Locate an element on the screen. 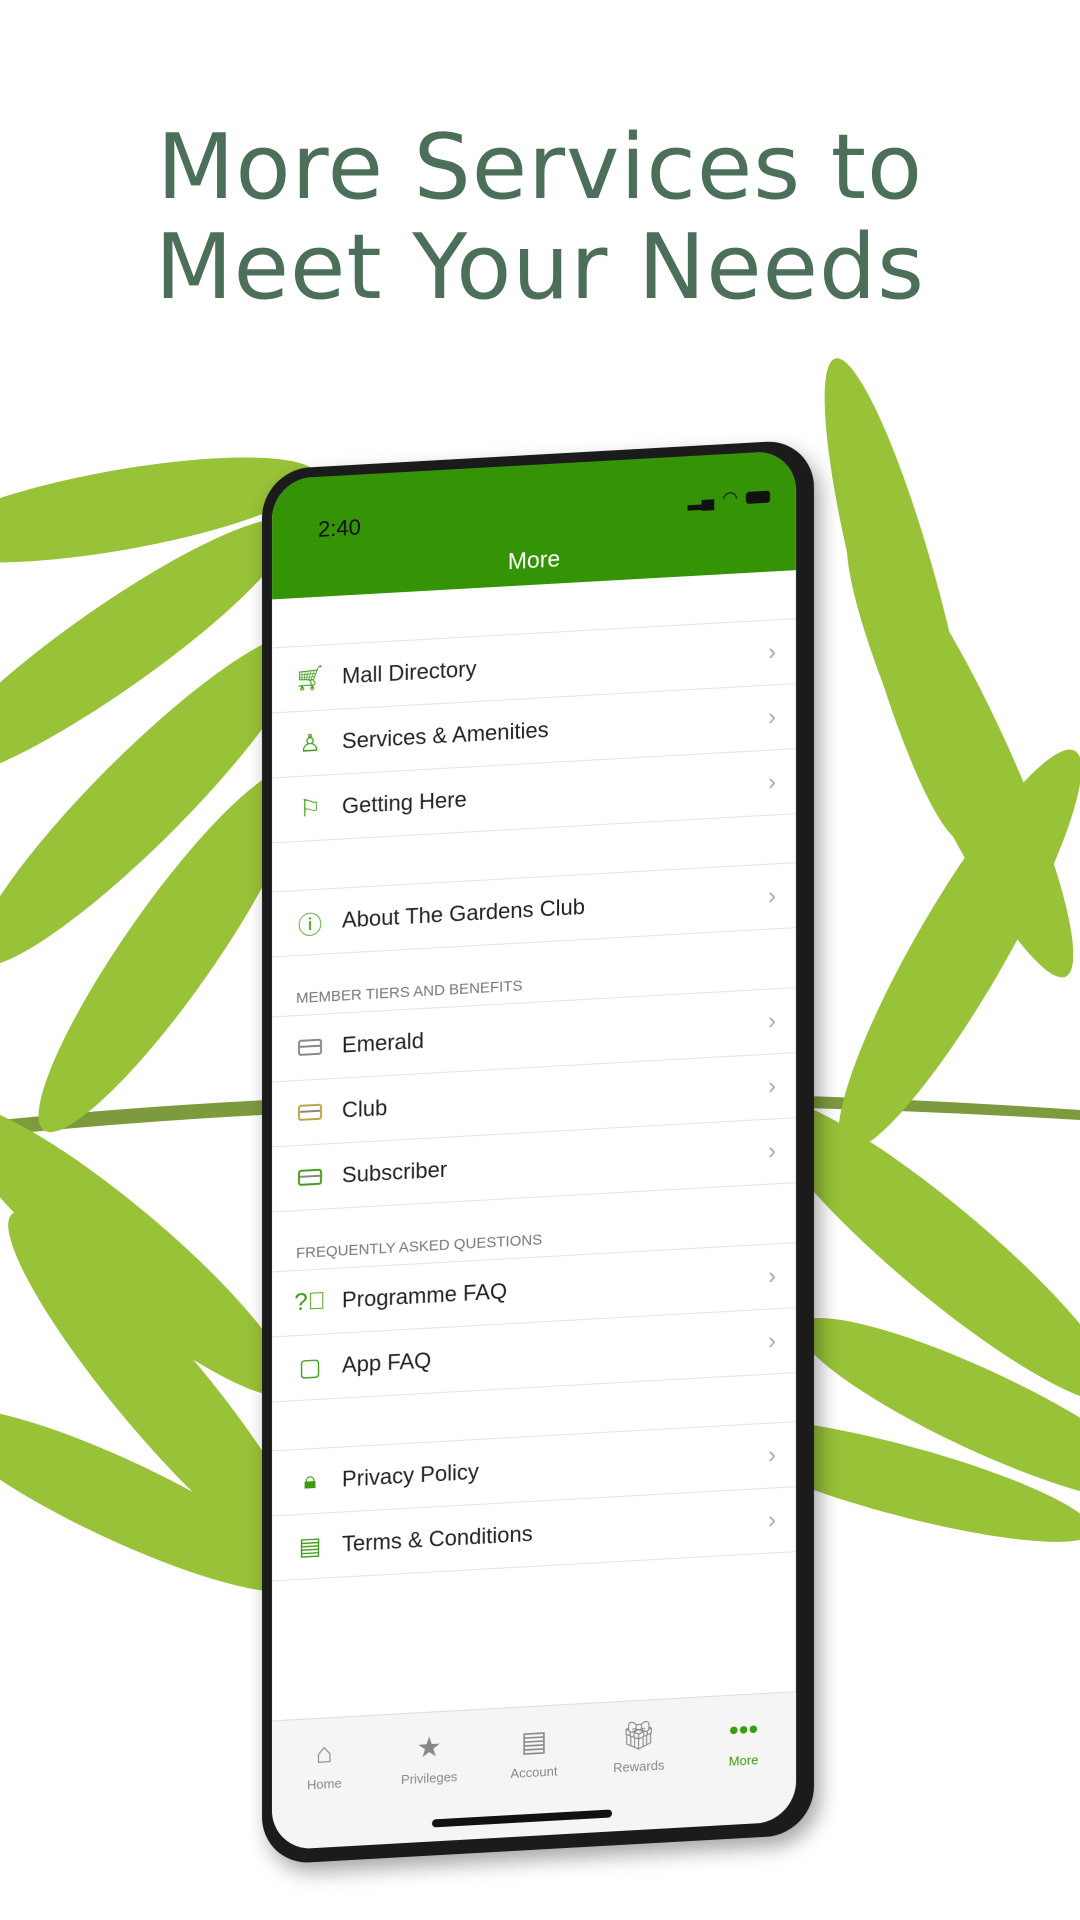 This screenshot has height=1920, width=1080. row-label: Terms & Conditions is located at coordinates (437, 1538).